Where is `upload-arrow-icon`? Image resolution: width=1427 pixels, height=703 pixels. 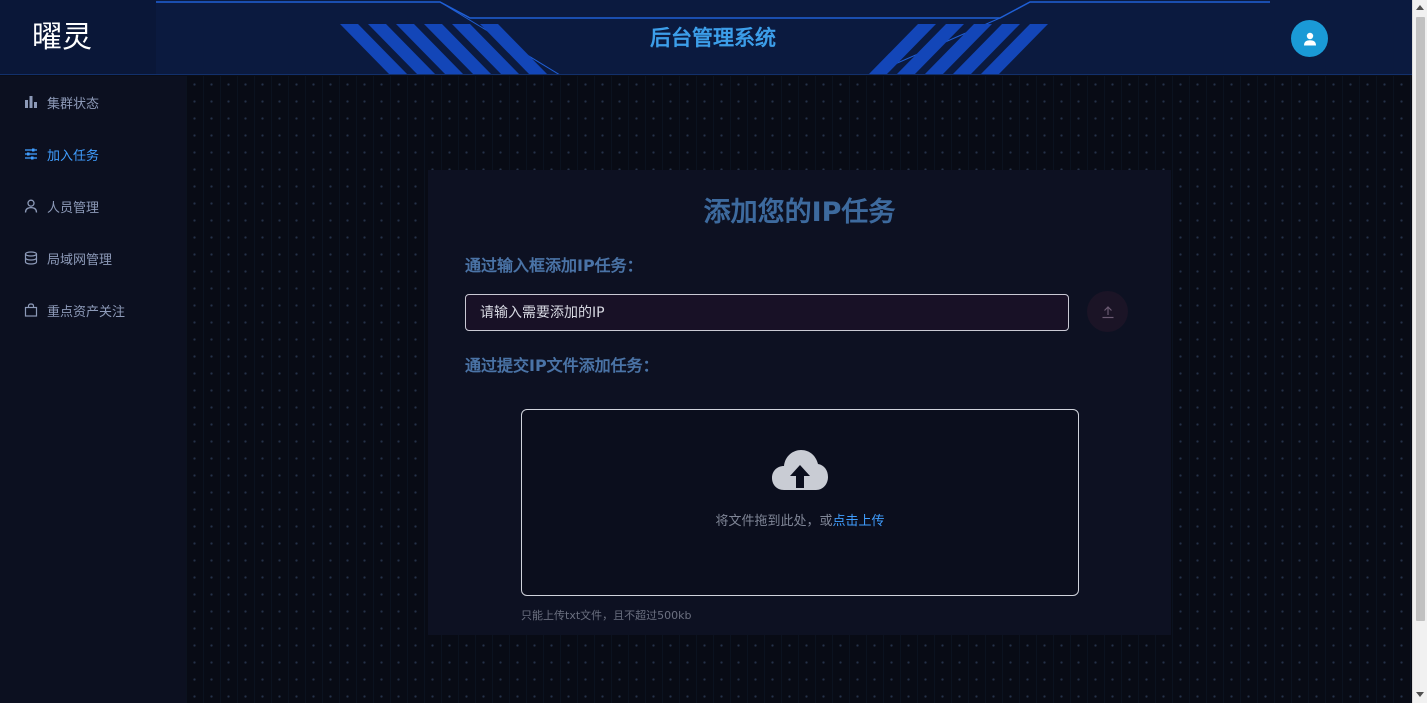 upload-arrow-icon is located at coordinates (1107, 311).